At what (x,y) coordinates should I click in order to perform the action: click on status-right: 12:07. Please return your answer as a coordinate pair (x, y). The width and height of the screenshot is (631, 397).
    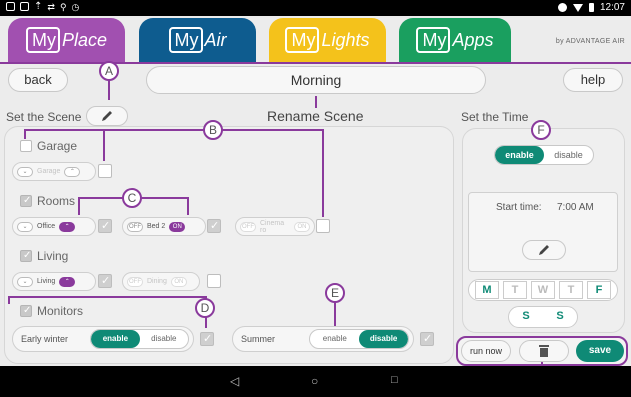
    Looking at the image, I should click on (591, 7).